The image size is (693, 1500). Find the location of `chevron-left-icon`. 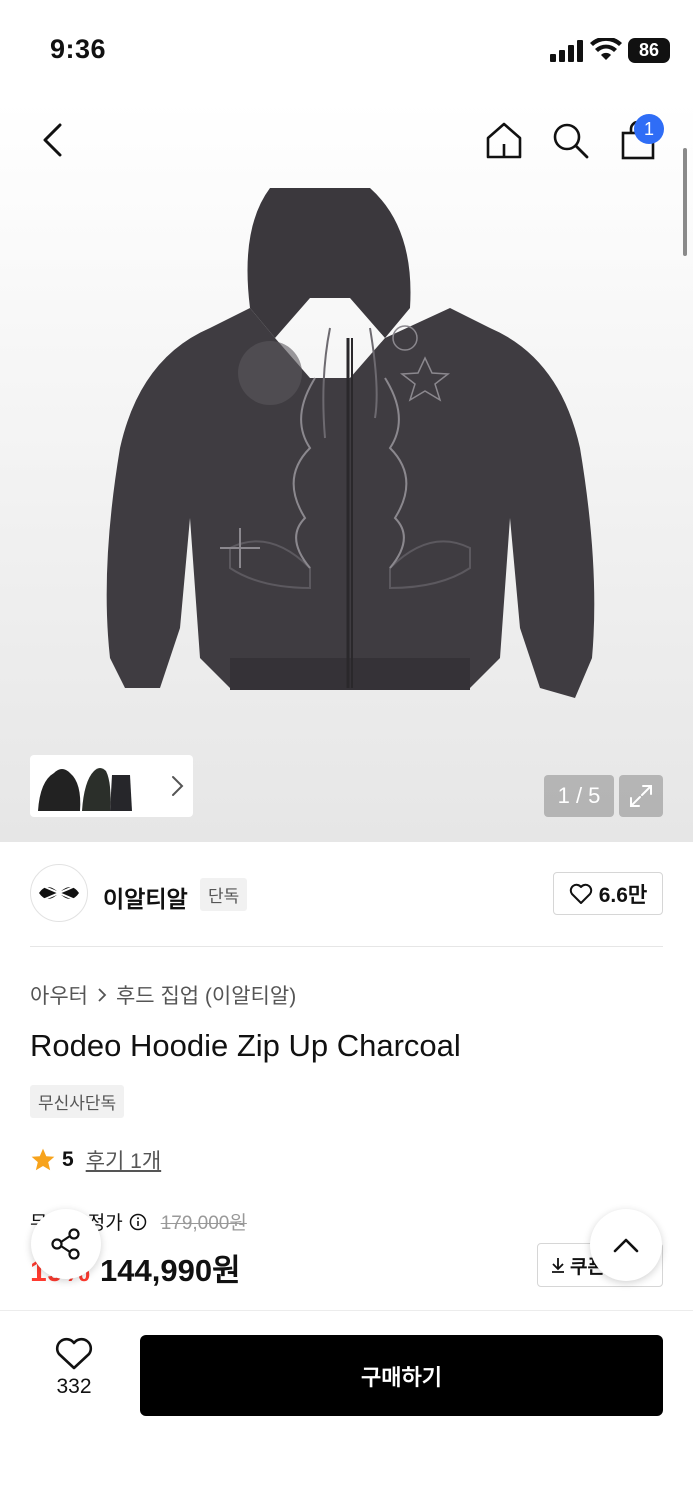

chevron-left-icon is located at coordinates (52, 140).